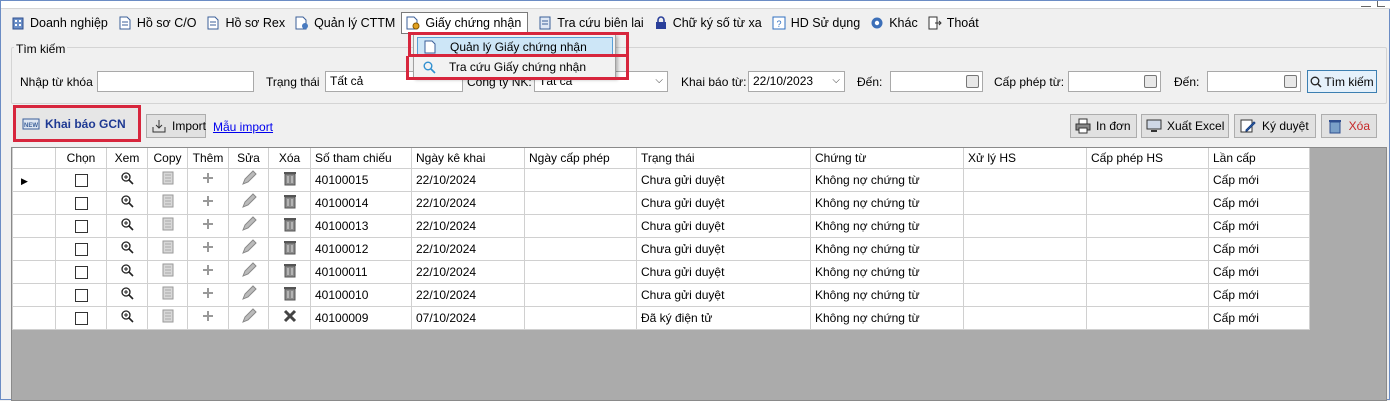 This screenshot has width=1390, height=401. I want to click on col-xem: Xem, so click(127, 158).